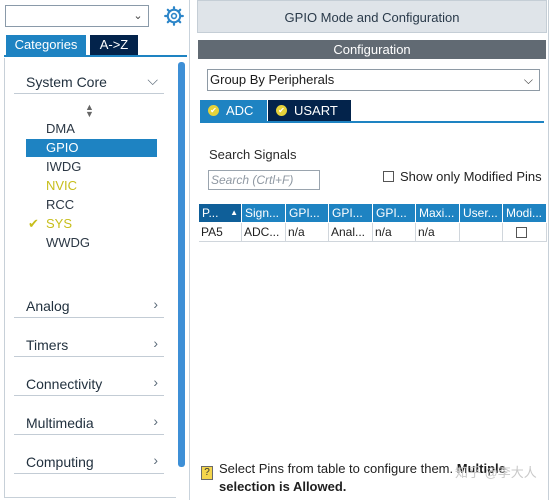 Image resolution: width=559 pixels, height=500 pixels. Describe the element at coordinates (548, 250) in the screenshot. I see `panel-divider` at that location.